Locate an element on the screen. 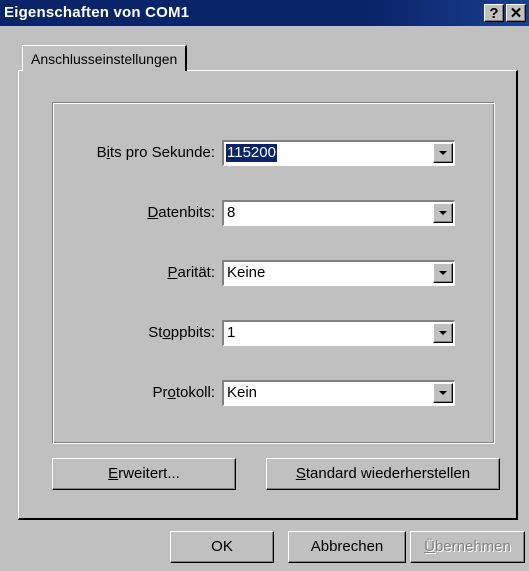 The height and width of the screenshot is (571, 529). flow-control-select: Kein is located at coordinates (338, 393).